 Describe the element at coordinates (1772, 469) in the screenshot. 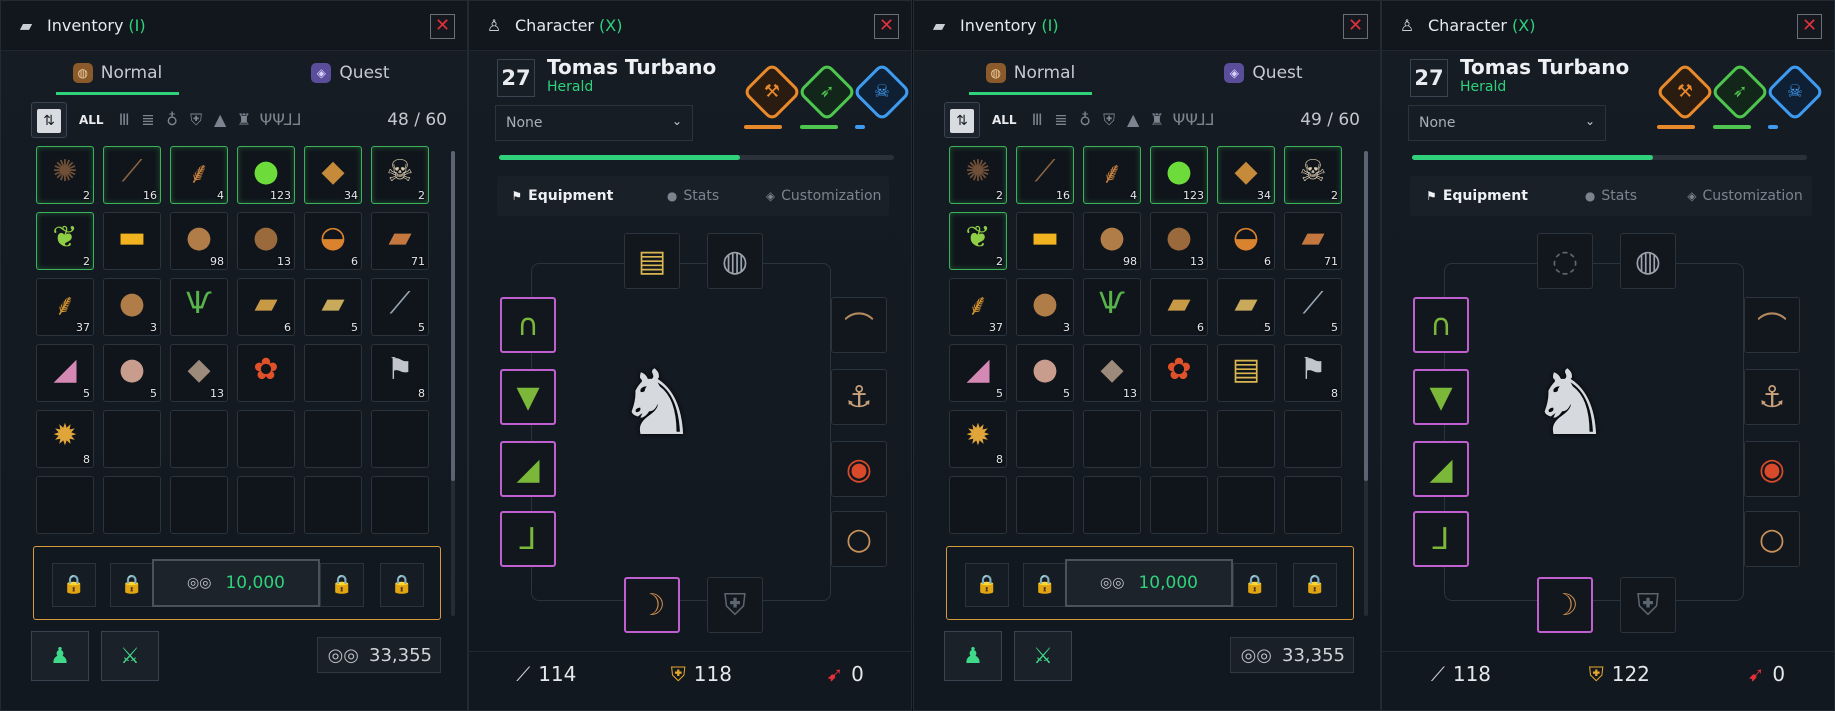

I see `ring-slot: ◉` at that location.